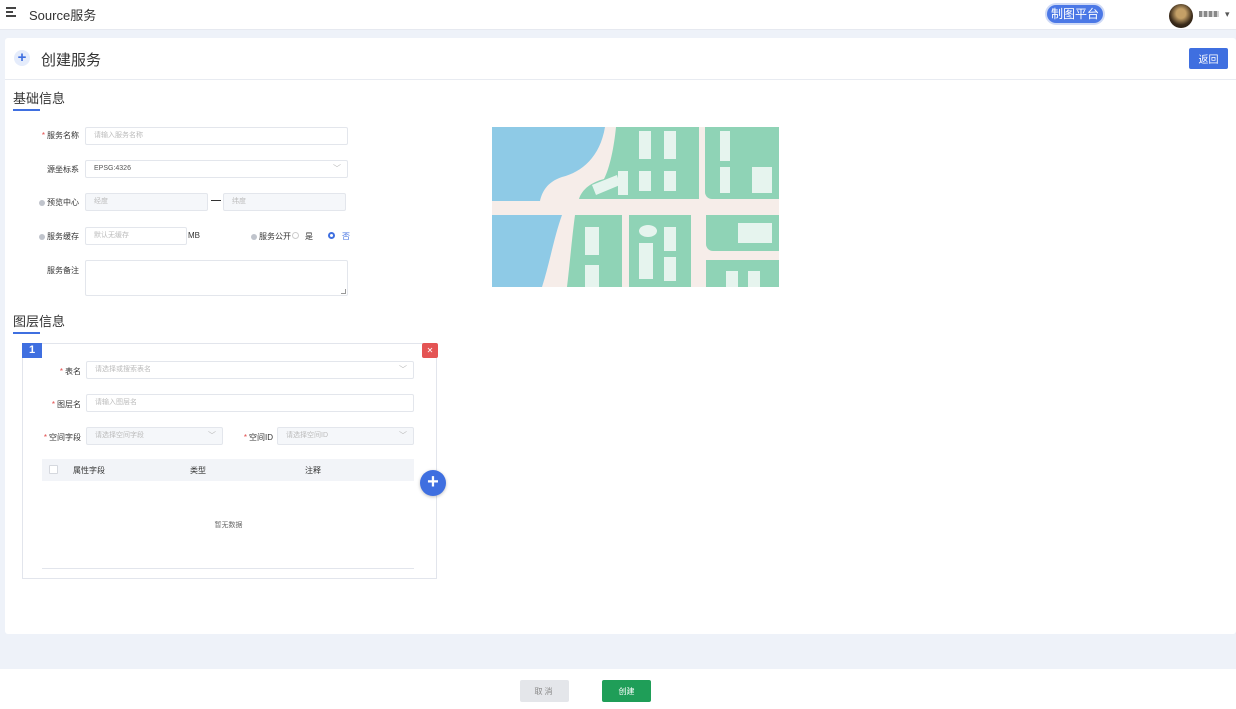  What do you see at coordinates (11, 12) in the screenshot?
I see `menu-icon` at bounding box center [11, 12].